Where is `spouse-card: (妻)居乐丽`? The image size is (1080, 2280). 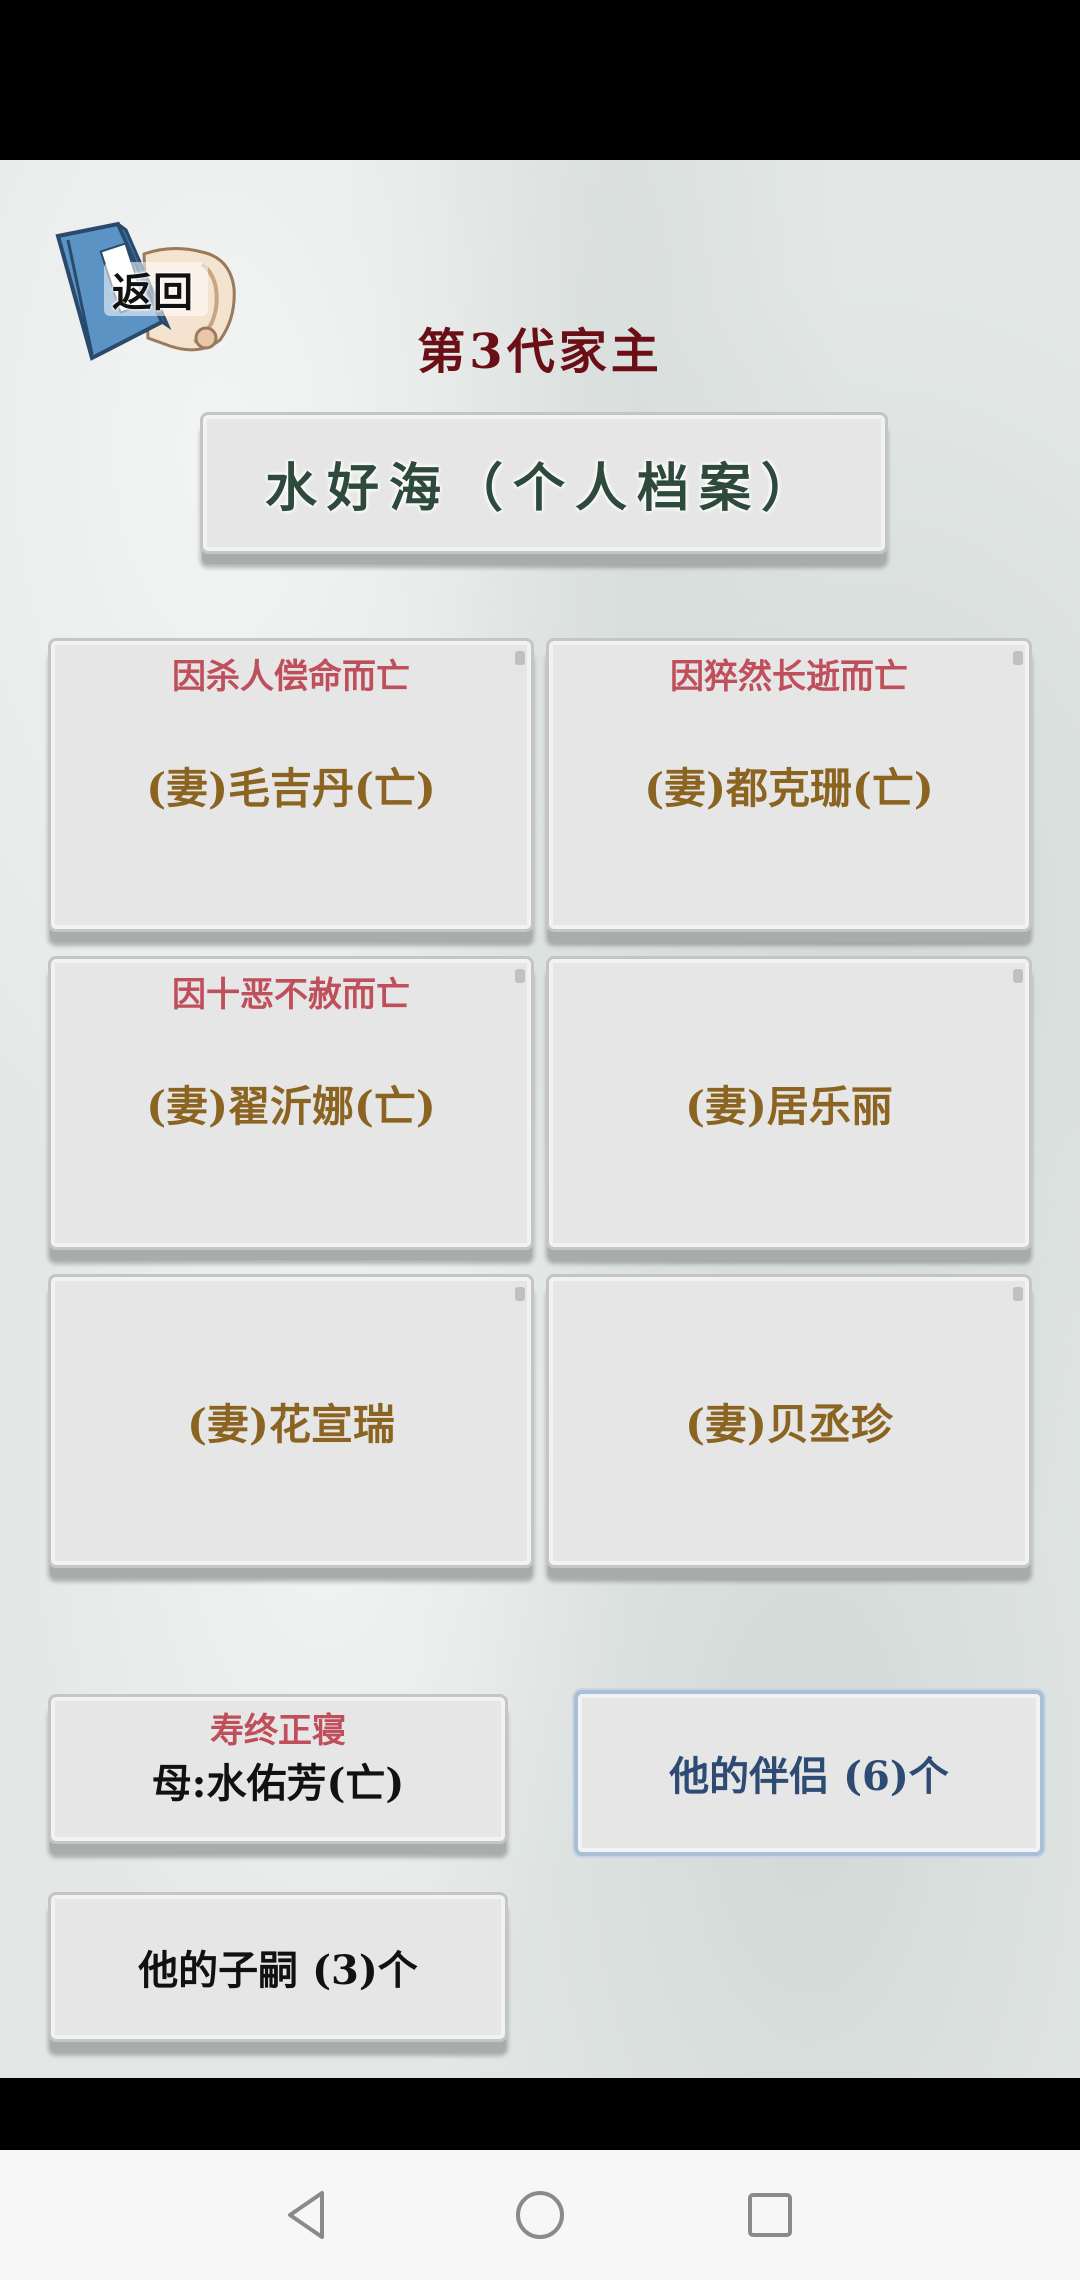
spouse-card: (妻)居乐丽 is located at coordinates (789, 1103).